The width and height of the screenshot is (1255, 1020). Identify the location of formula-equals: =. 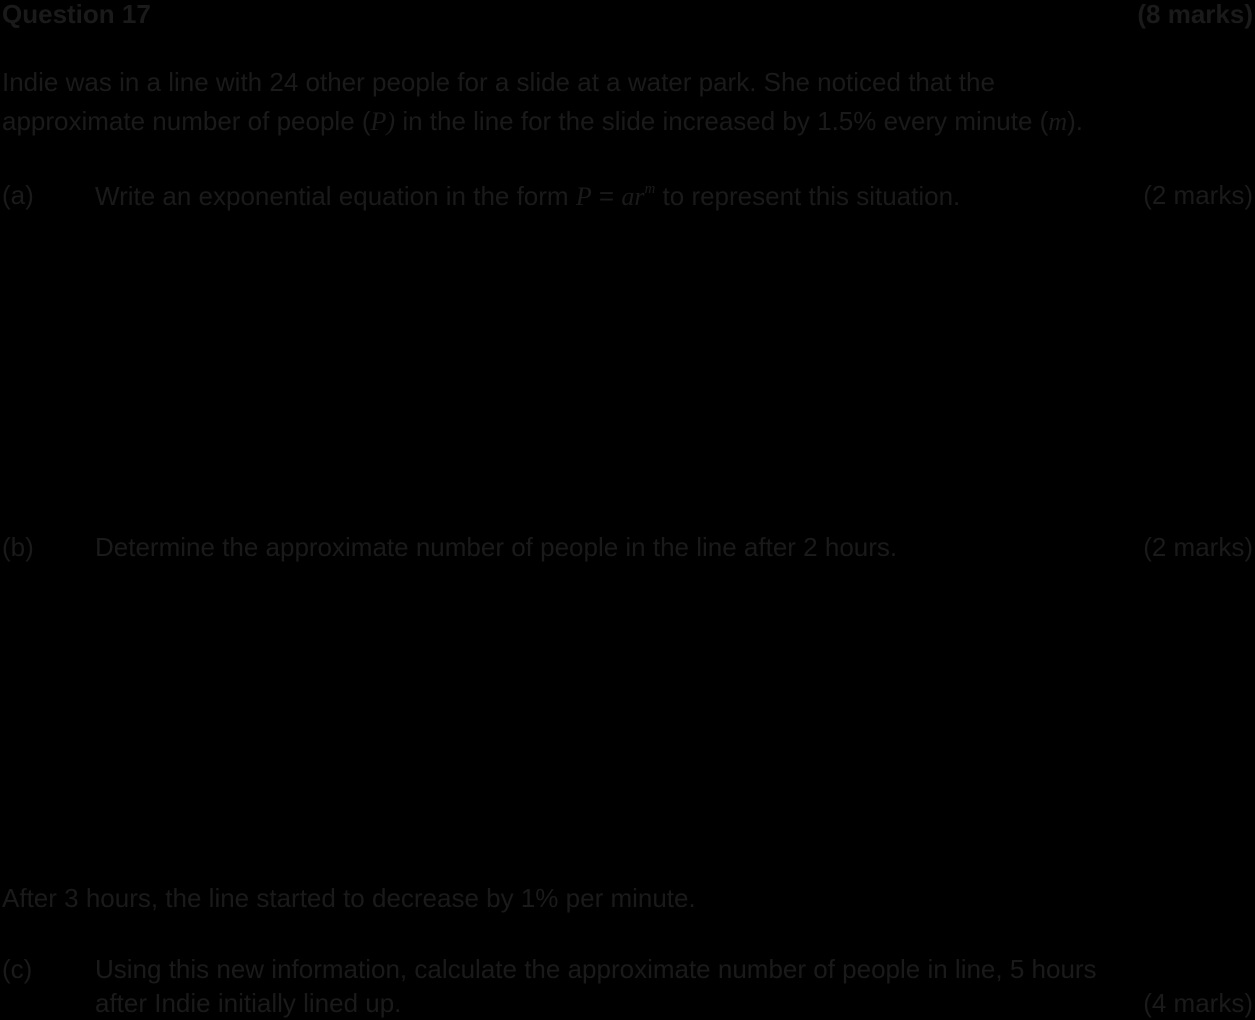
(606, 196).